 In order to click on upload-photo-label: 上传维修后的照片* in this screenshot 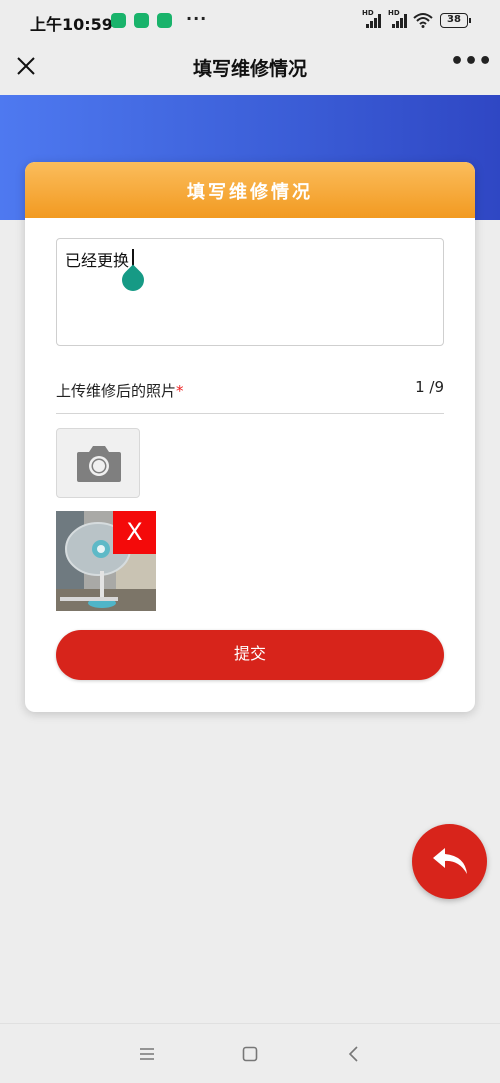, I will do `click(120, 390)`.